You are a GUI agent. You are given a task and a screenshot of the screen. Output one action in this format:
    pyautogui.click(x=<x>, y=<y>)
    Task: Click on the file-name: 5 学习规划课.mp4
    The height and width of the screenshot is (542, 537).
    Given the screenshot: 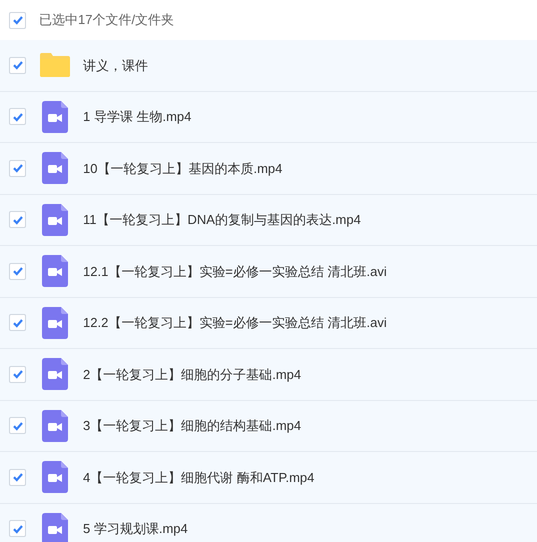 What is the action you would take?
    pyautogui.click(x=135, y=529)
    